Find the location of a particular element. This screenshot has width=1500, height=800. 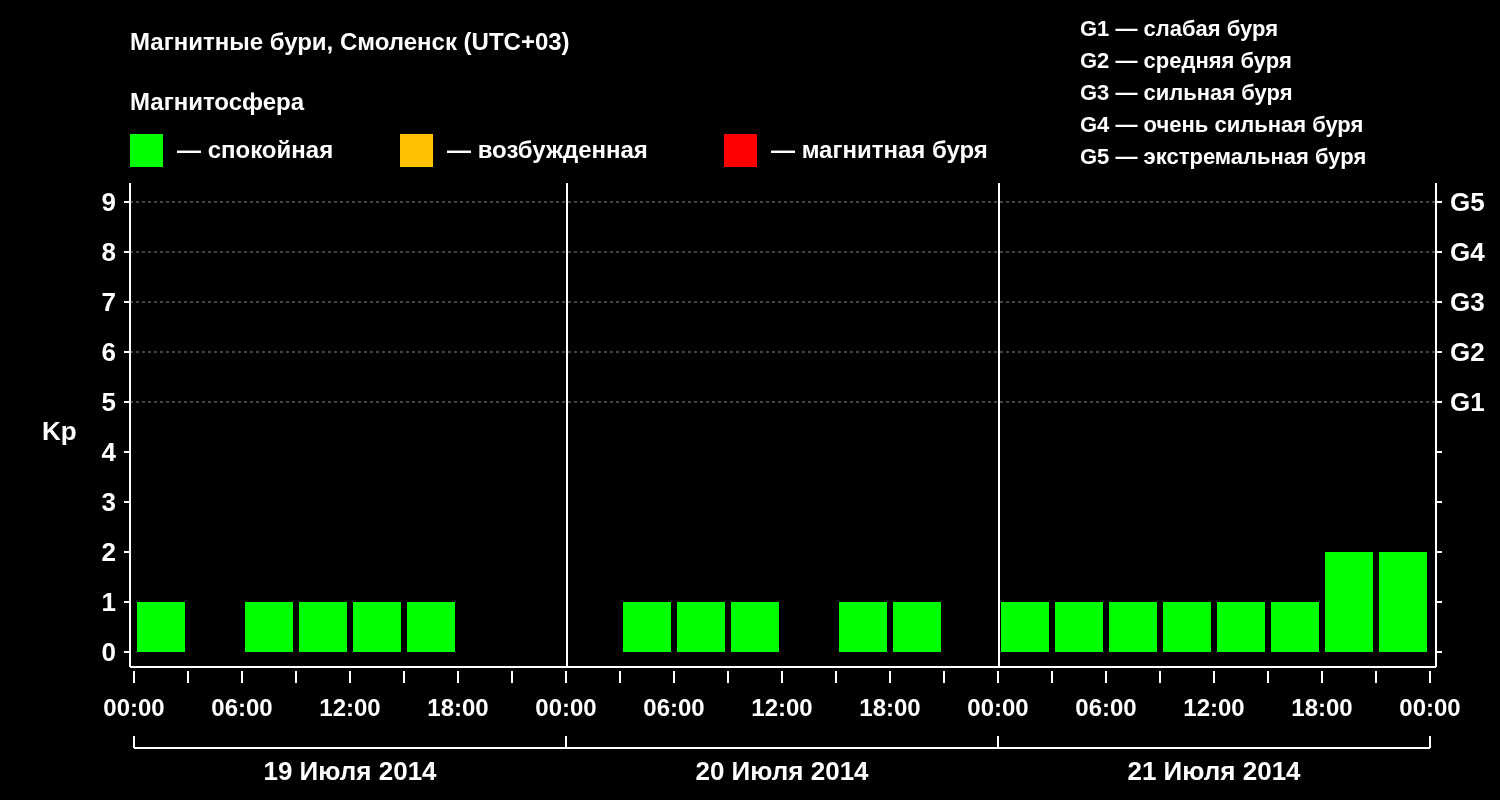

y-tick-label: 3 is located at coordinates (108, 502).